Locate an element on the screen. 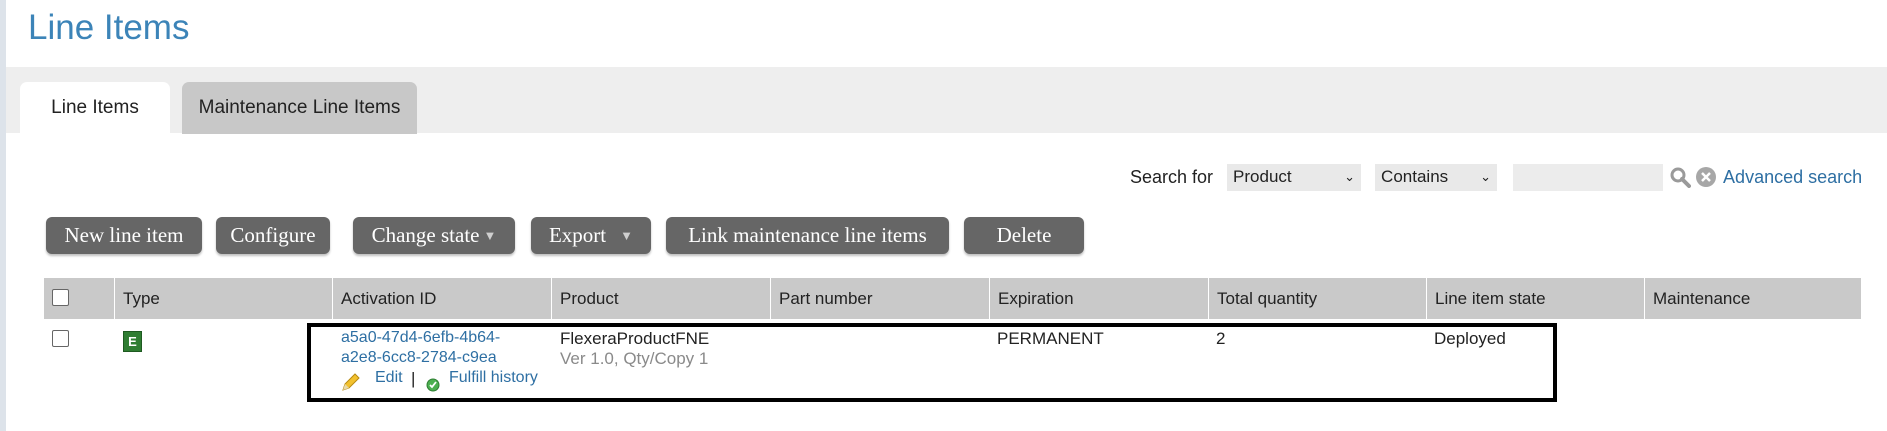  configure-button: Configure is located at coordinates (273, 235).